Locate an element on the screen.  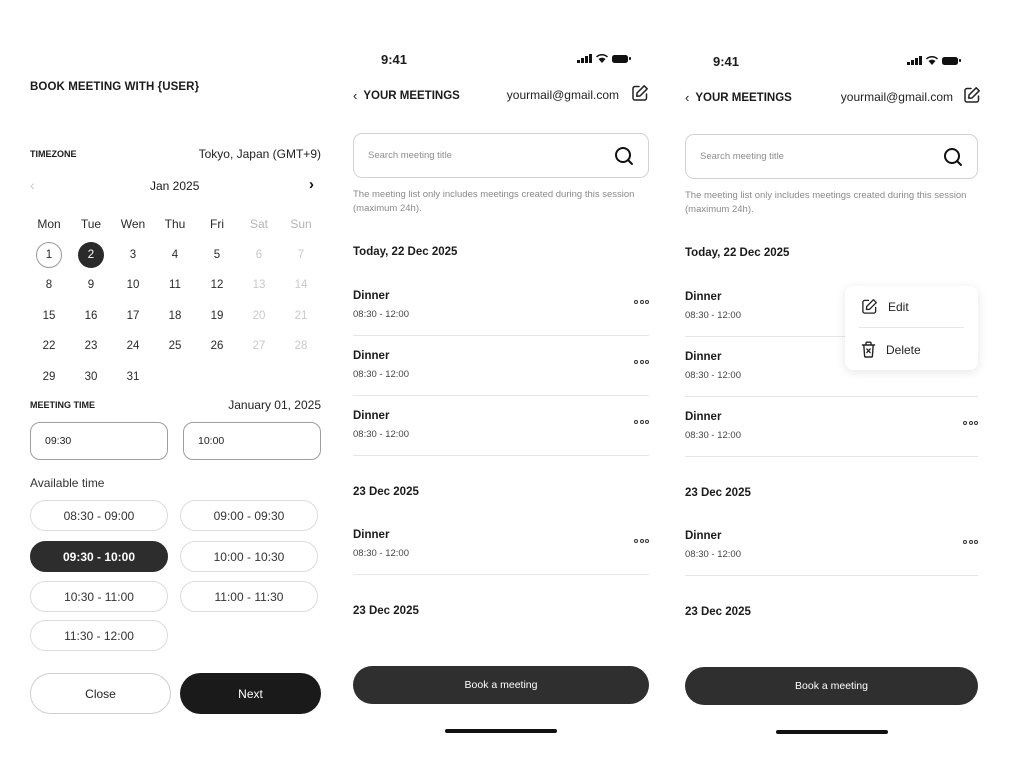
calendar-day: 14 is located at coordinates (301, 285).